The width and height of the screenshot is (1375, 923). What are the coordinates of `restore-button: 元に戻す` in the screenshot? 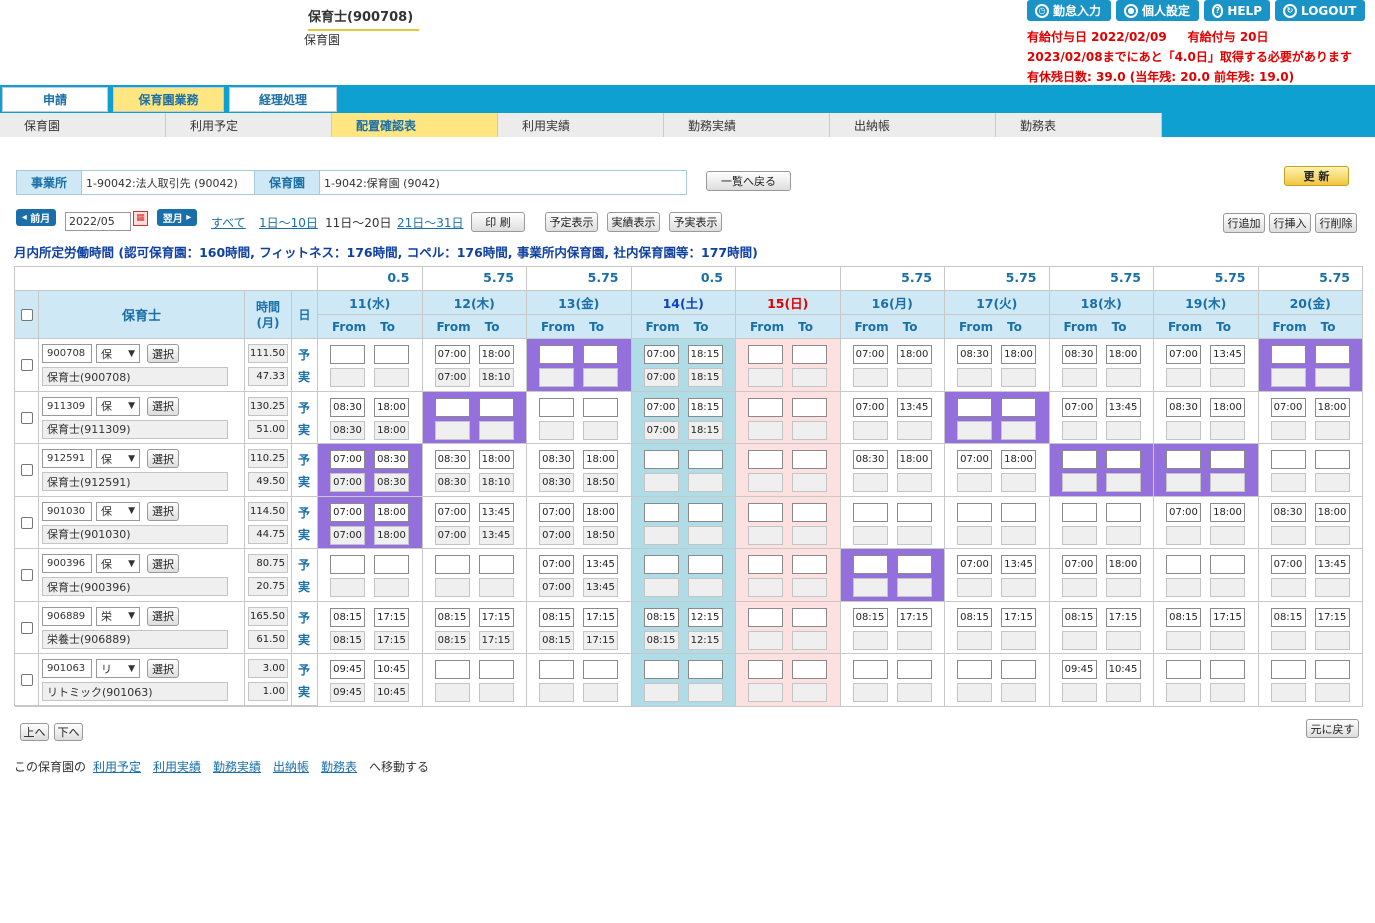 It's located at (1332, 728).